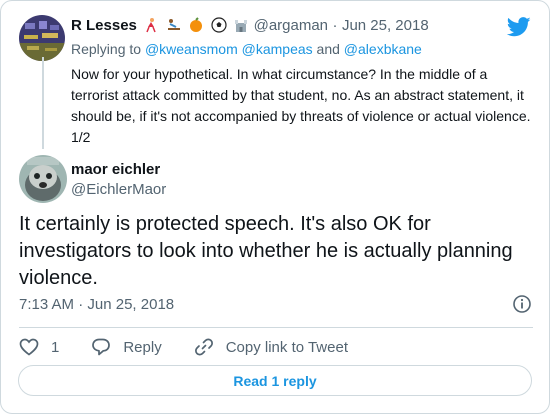  I want to click on copy-link-label: Copy link to Tweet, so click(286, 347).